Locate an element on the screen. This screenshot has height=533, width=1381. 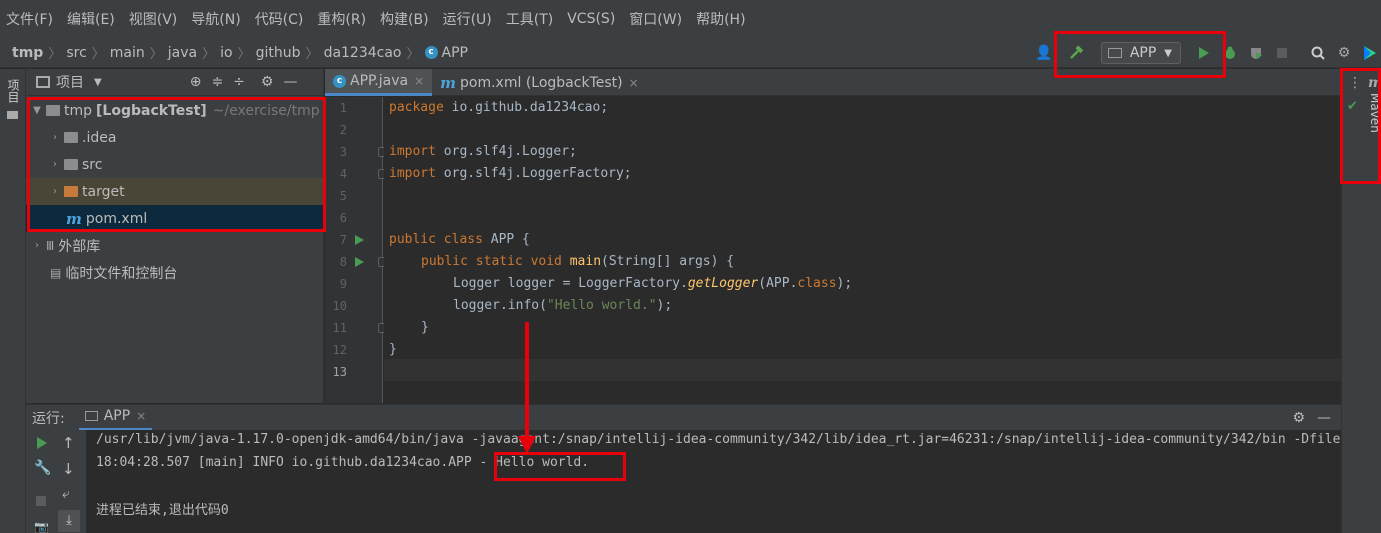
plugin-icon is located at coordinates (1370, 53).